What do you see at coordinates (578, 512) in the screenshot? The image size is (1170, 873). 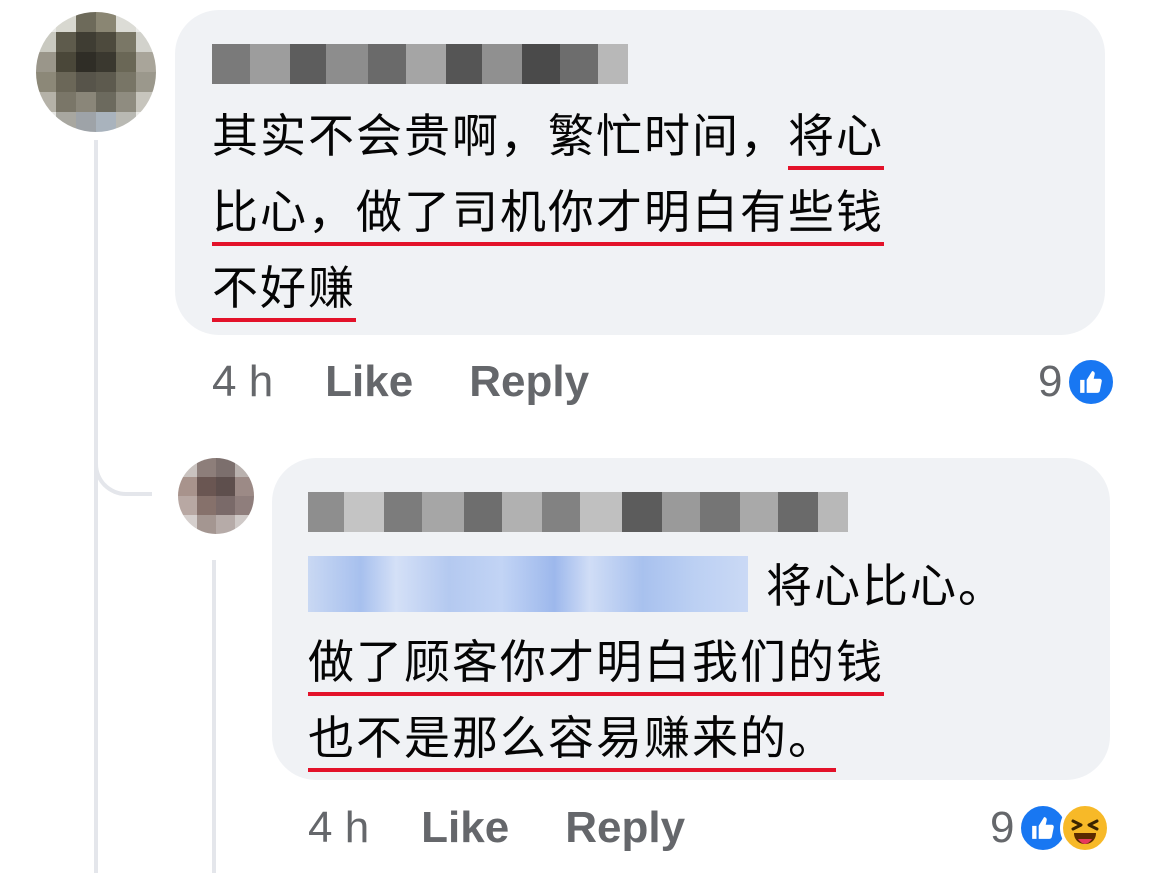 I see `reply-author-name` at bounding box center [578, 512].